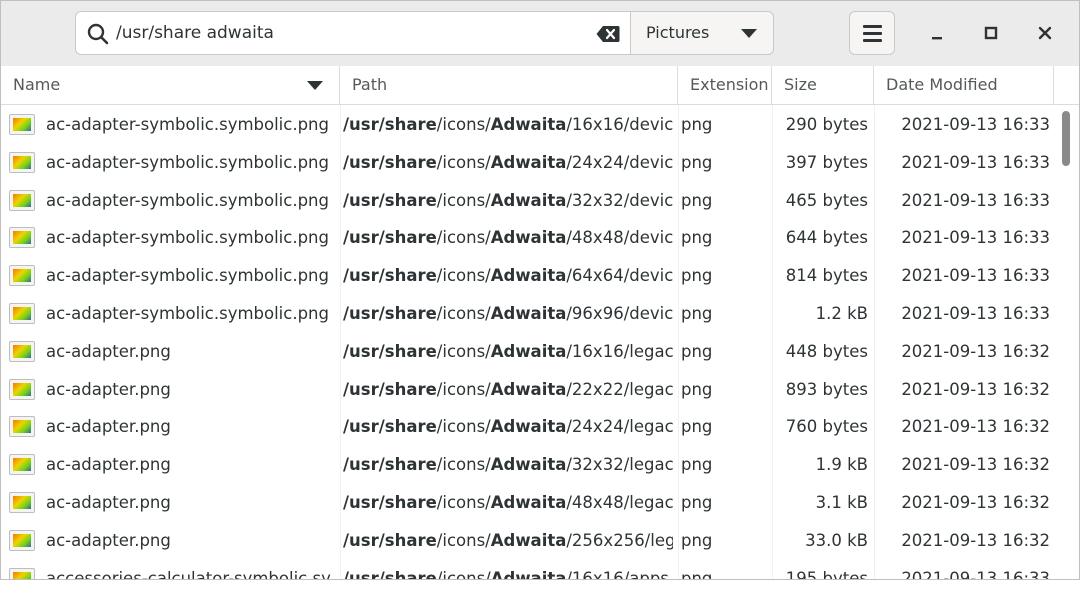 Image resolution: width=1080 pixels, height=603 pixels. Describe the element at coordinates (678, 32) in the screenshot. I see `location-label: Pictures` at that location.